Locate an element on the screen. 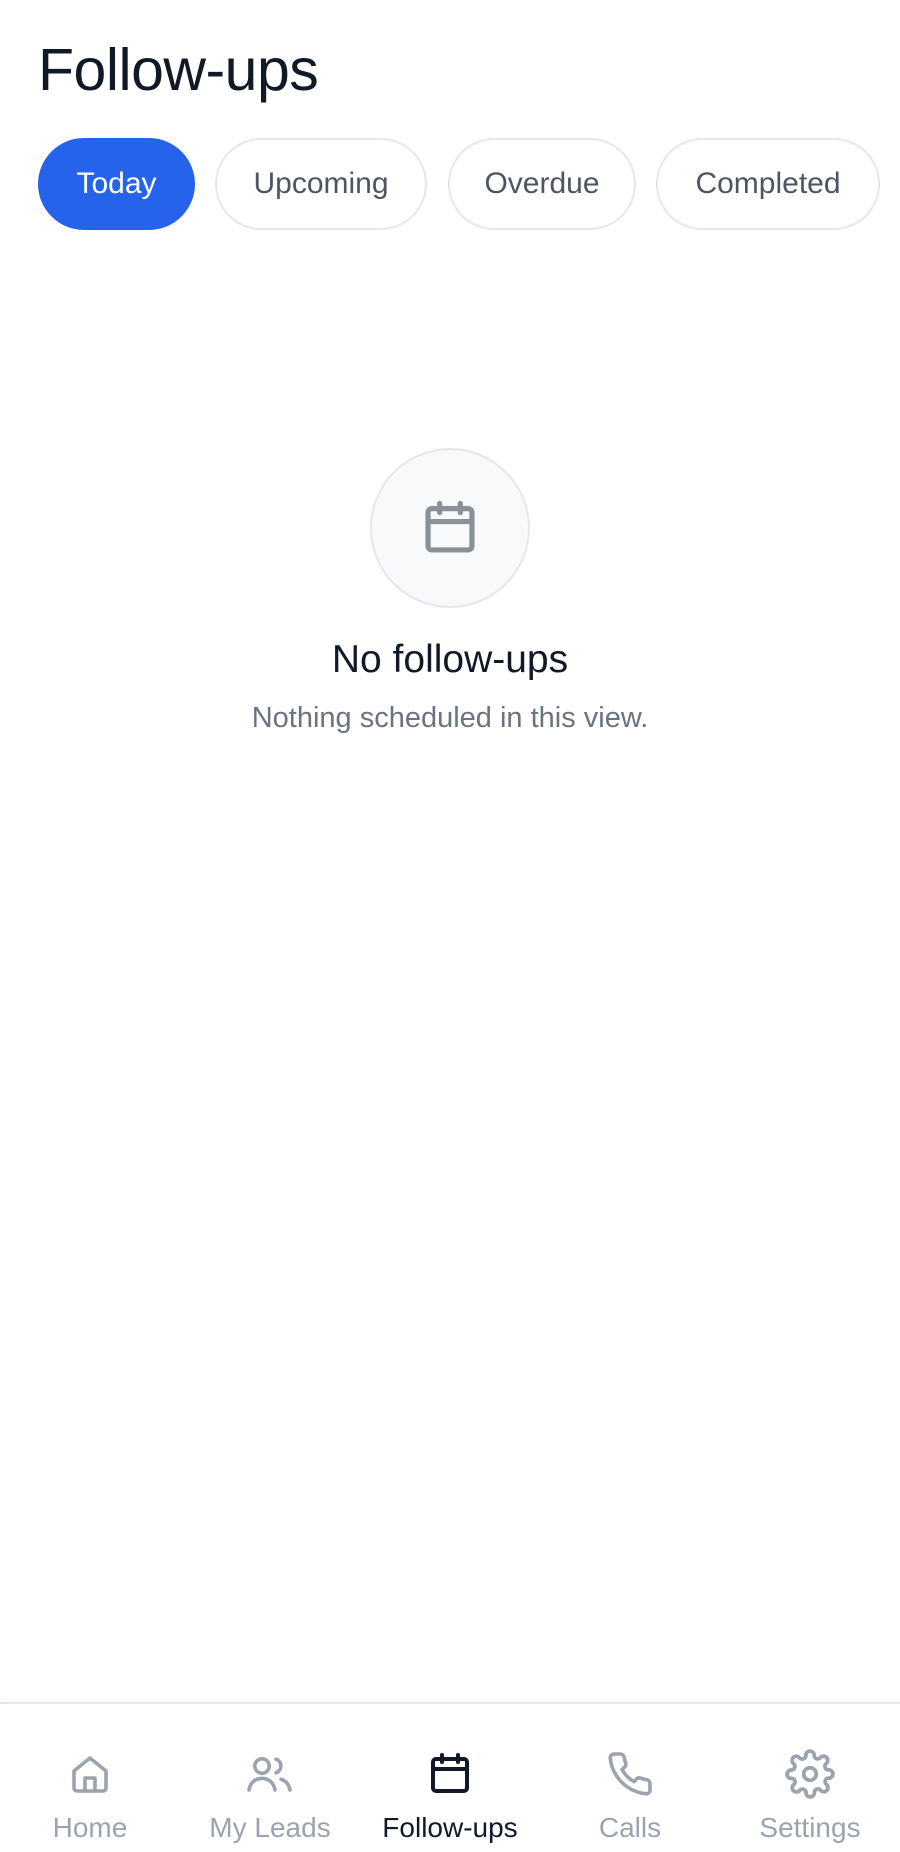  nav-item-my-leads: My Leads is located at coordinates (270, 1778).